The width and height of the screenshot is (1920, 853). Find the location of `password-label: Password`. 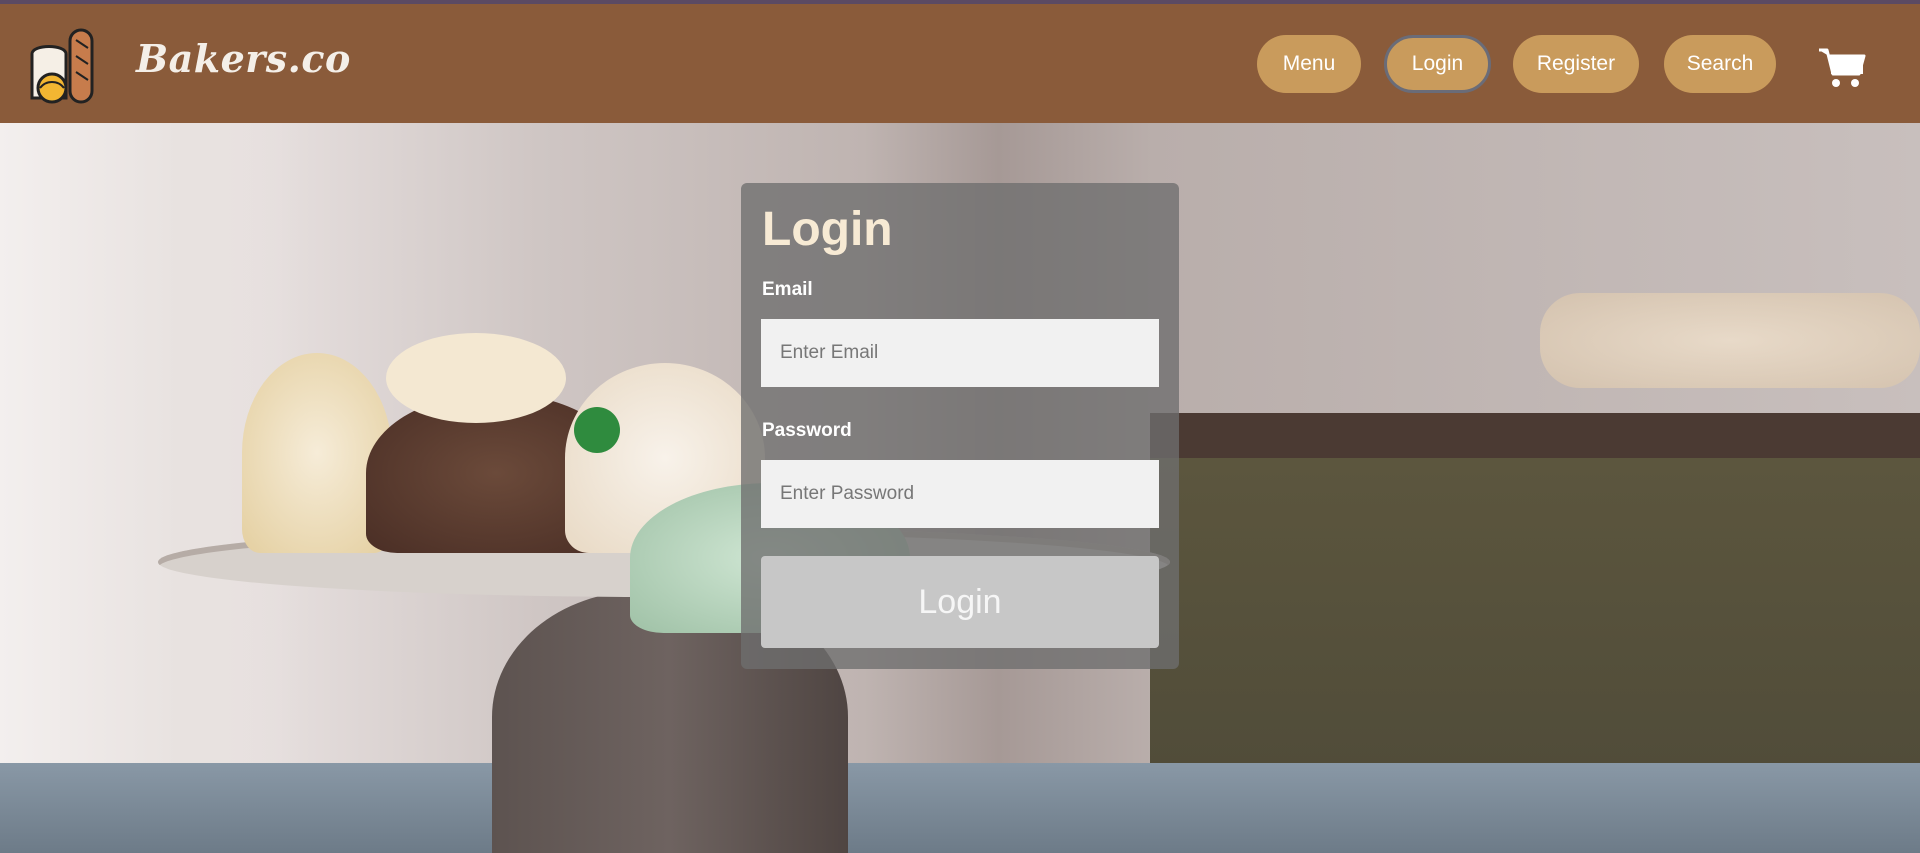

password-label: Password is located at coordinates (807, 430).